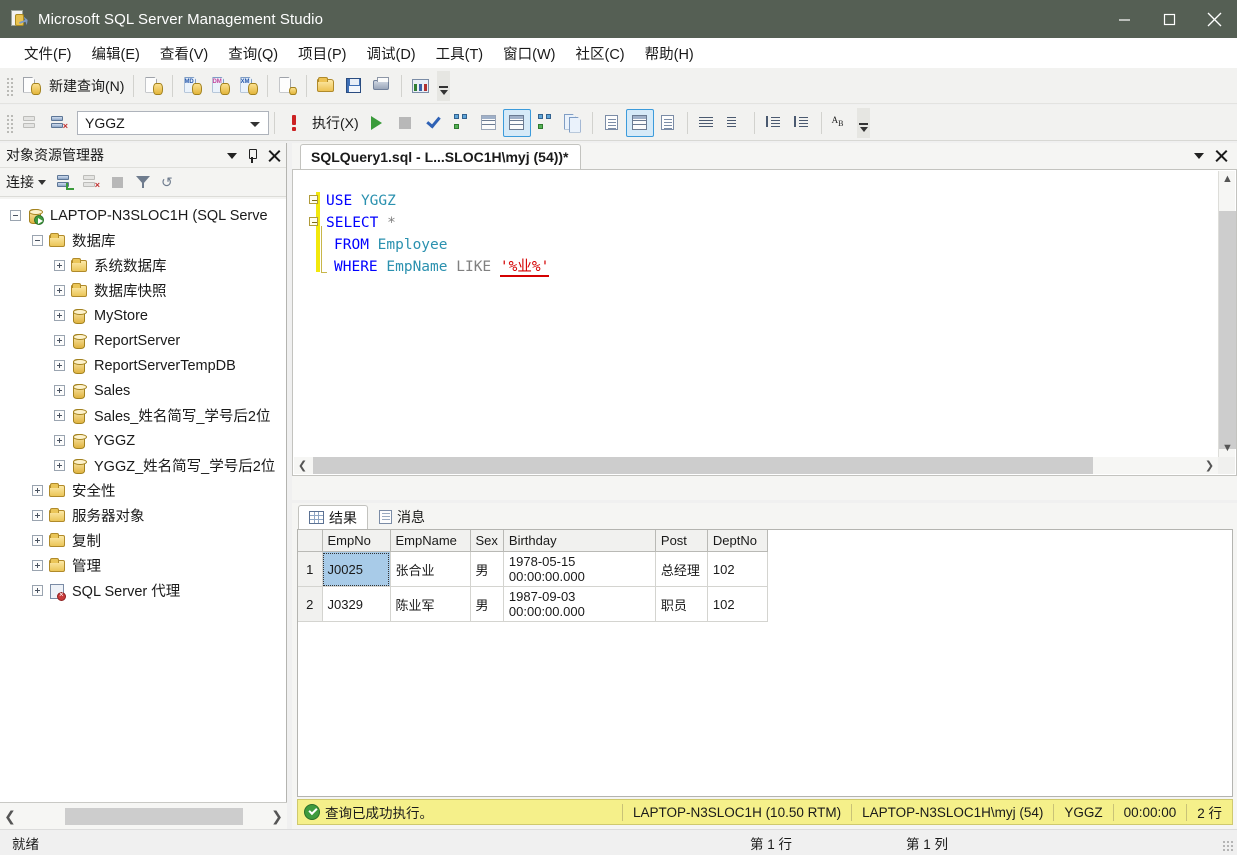 The width and height of the screenshot is (1237, 855). I want to click on vscroll-thumb, so click(1227, 330).